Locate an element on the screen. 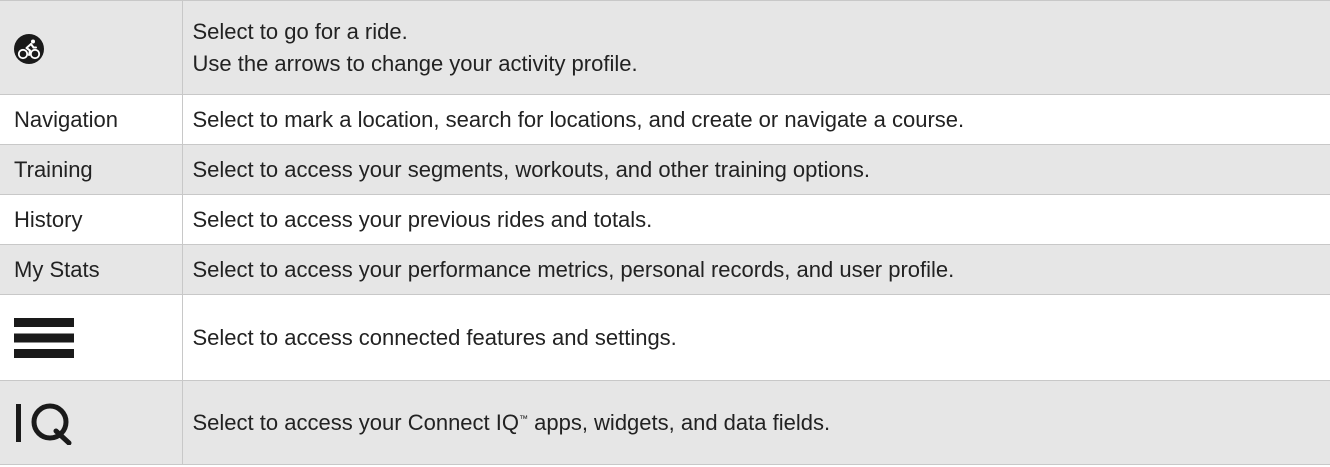 This screenshot has width=1330, height=467. row-label: Training is located at coordinates (91, 169).